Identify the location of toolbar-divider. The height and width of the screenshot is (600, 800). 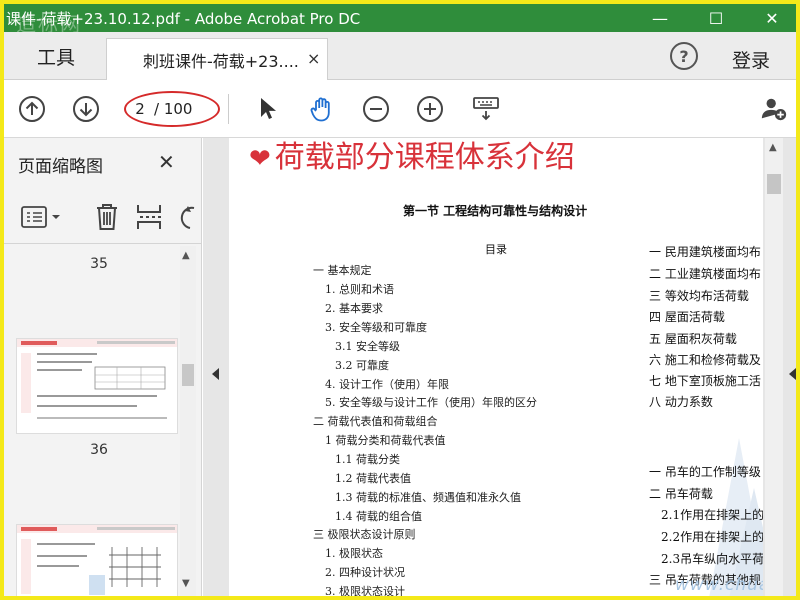
(228, 109).